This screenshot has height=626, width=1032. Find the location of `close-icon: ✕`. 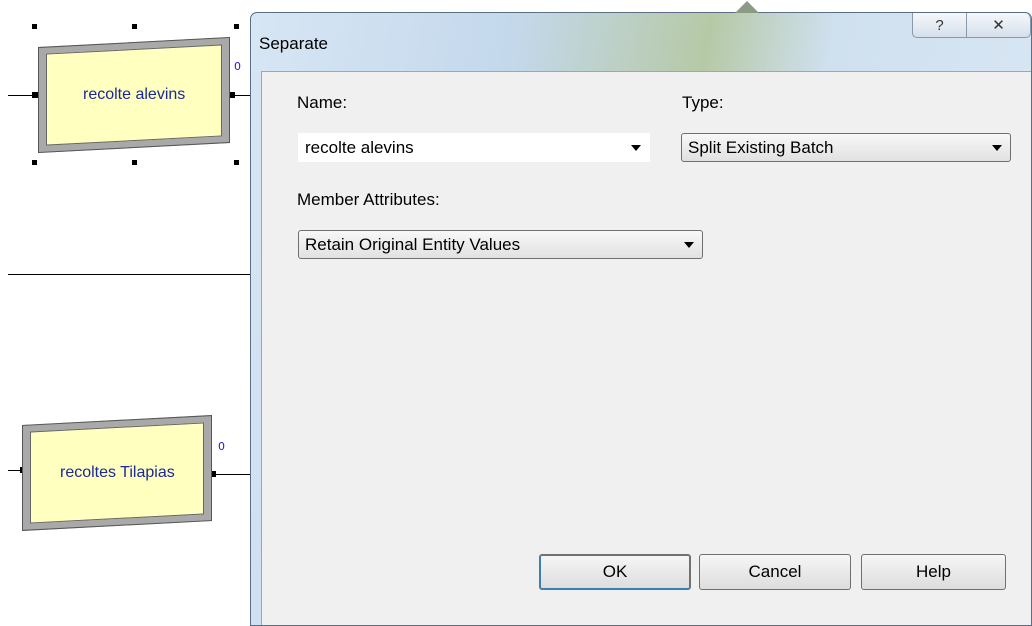

close-icon: ✕ is located at coordinates (998, 25).